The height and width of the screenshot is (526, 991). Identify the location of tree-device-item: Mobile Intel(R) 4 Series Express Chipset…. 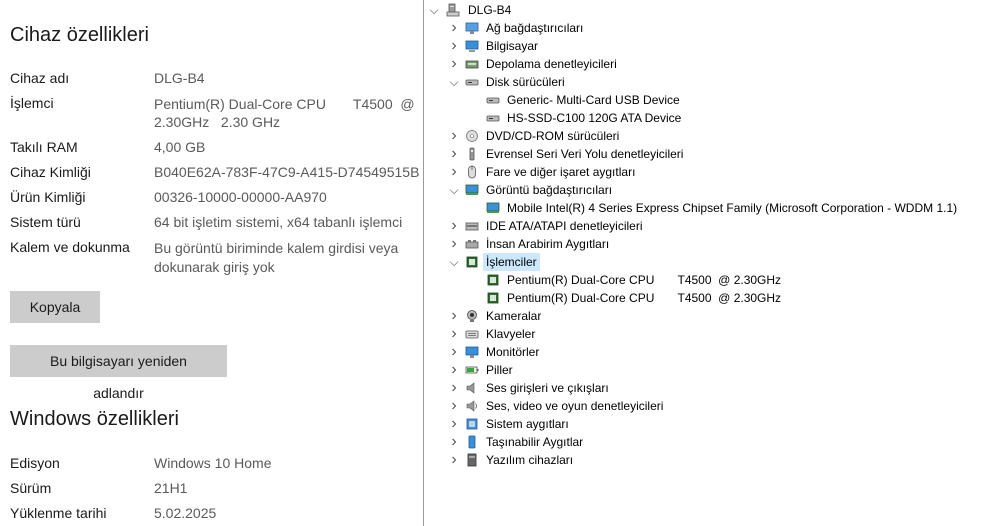
(704, 208).